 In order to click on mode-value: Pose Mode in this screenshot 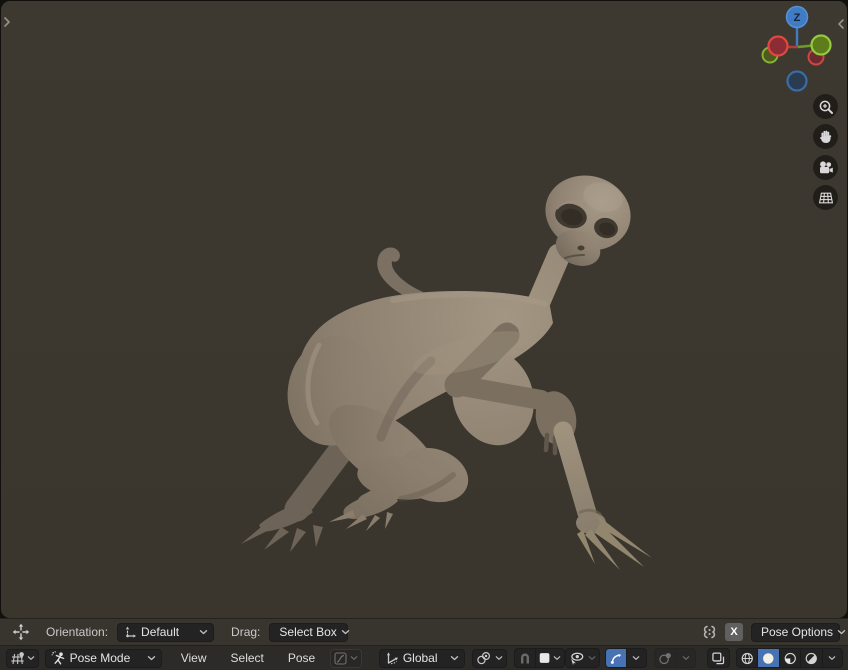, I will do `click(100, 658)`.